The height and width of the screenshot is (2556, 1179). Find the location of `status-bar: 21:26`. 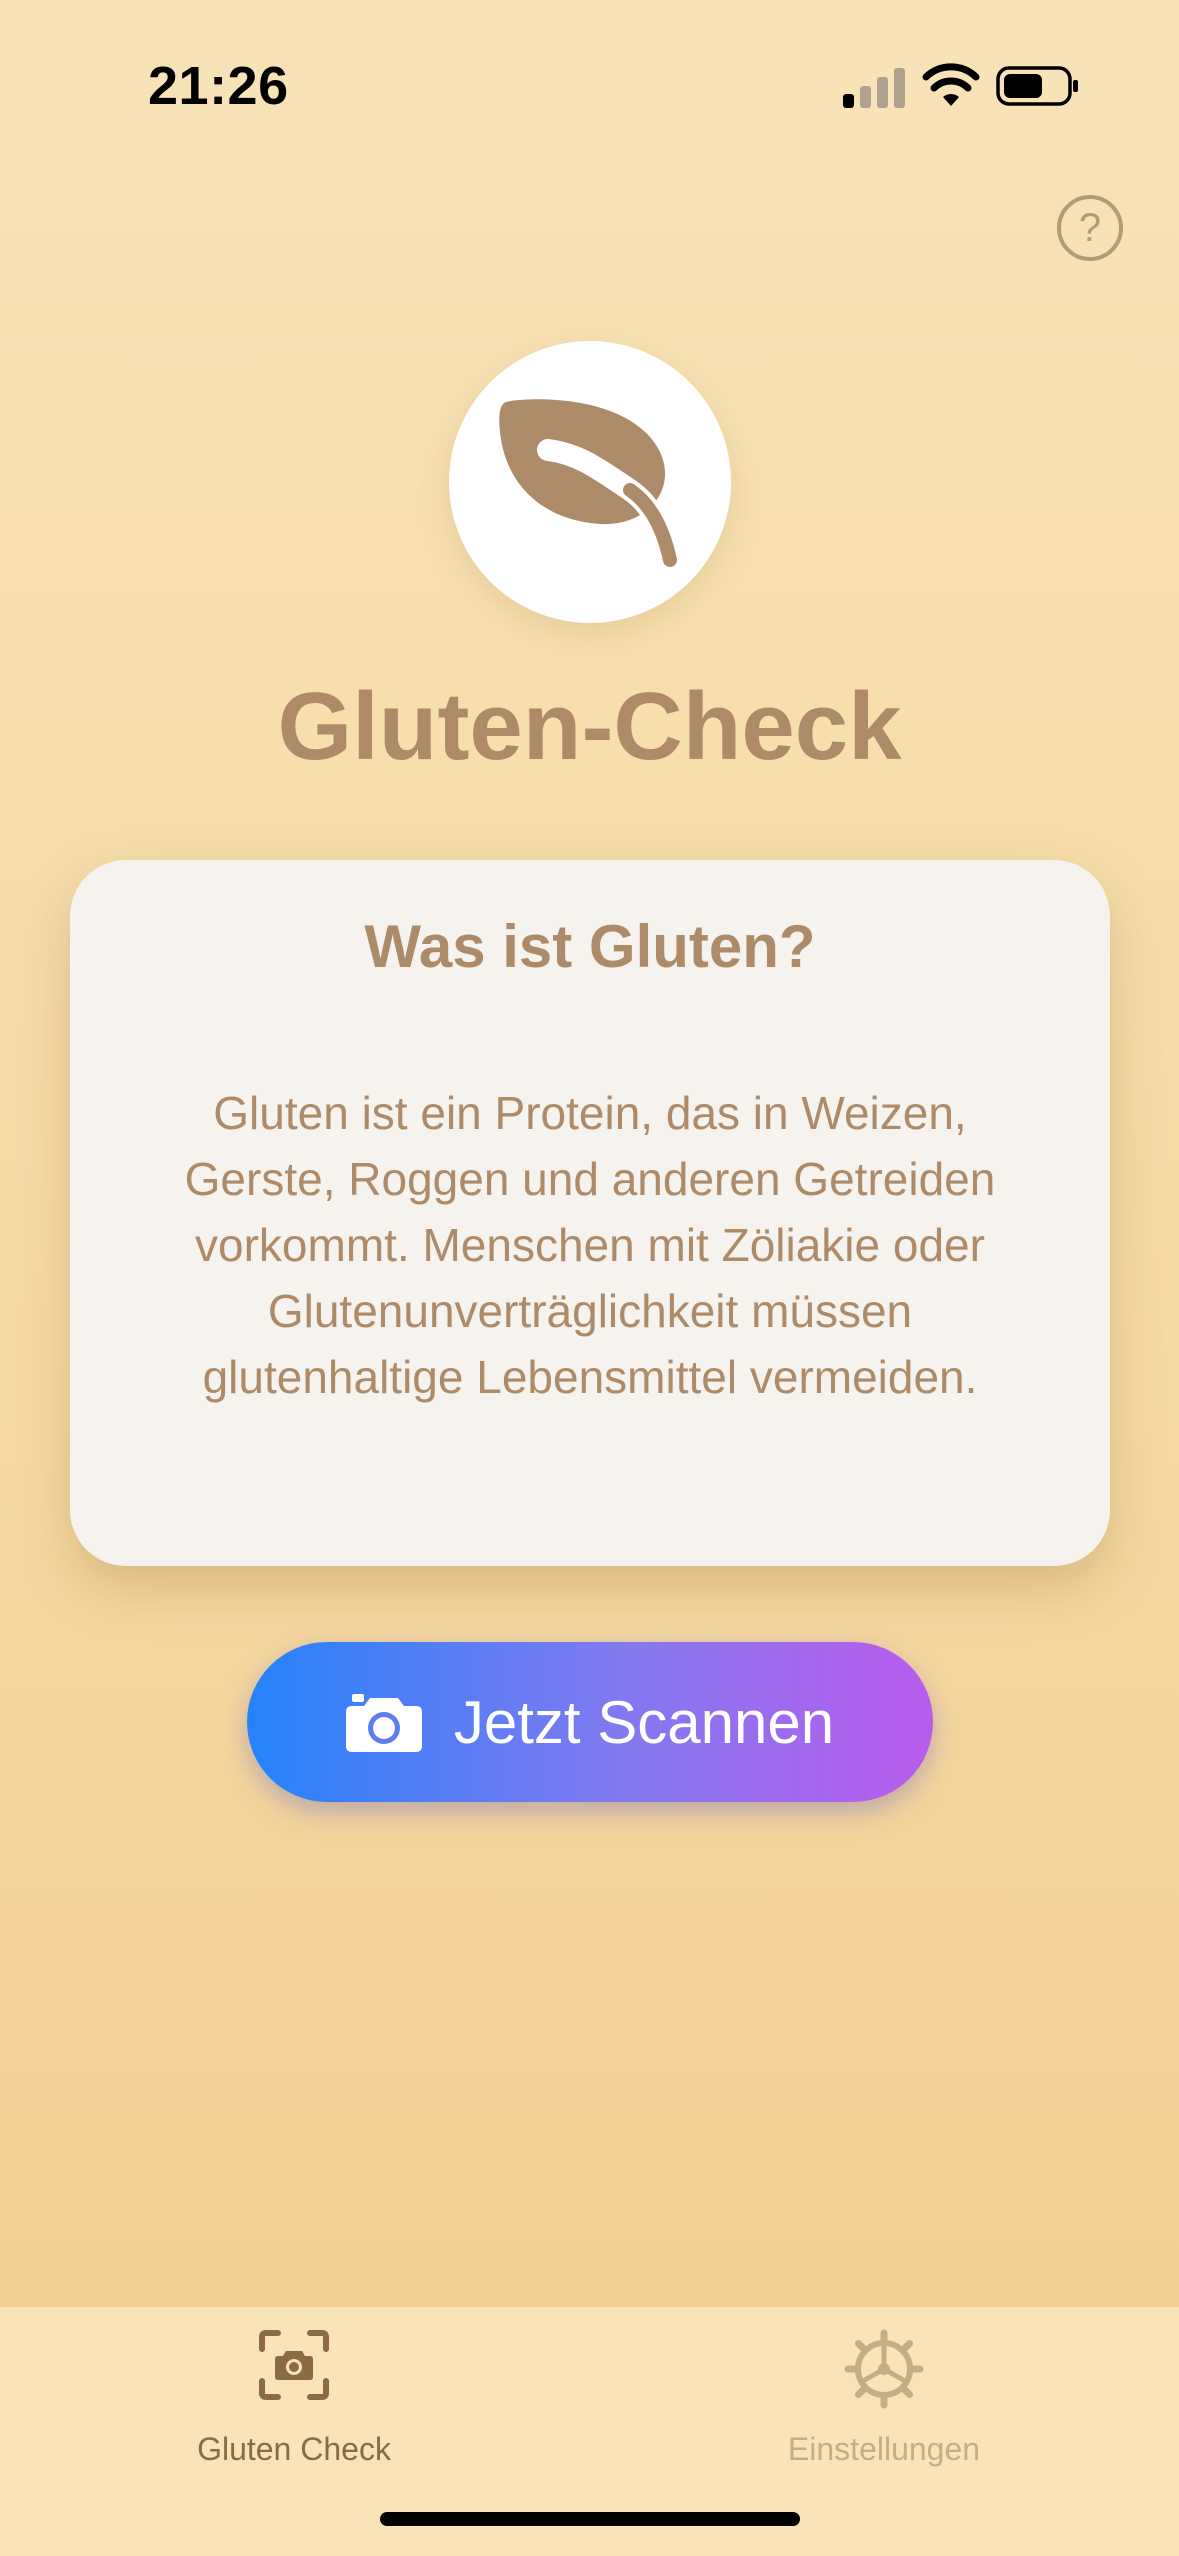

status-bar: 21:26 is located at coordinates (589, 87).